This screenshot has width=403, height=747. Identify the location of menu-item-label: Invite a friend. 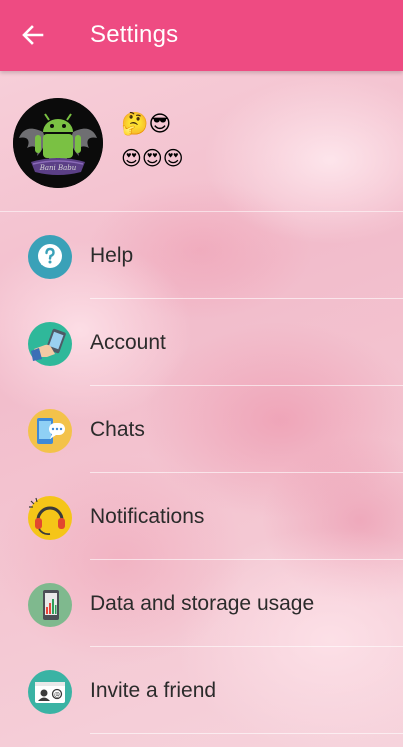
(153, 690).